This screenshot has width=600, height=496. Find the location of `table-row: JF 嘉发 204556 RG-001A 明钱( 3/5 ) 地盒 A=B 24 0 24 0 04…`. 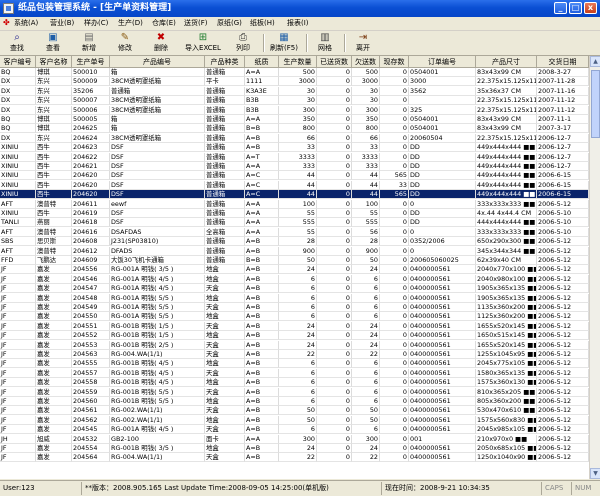

table-row: JF 嘉发 204556 RG-001A 明钱( 3/5 ) 地盒 A=B 24 0 24 0 04… is located at coordinates (294, 270).